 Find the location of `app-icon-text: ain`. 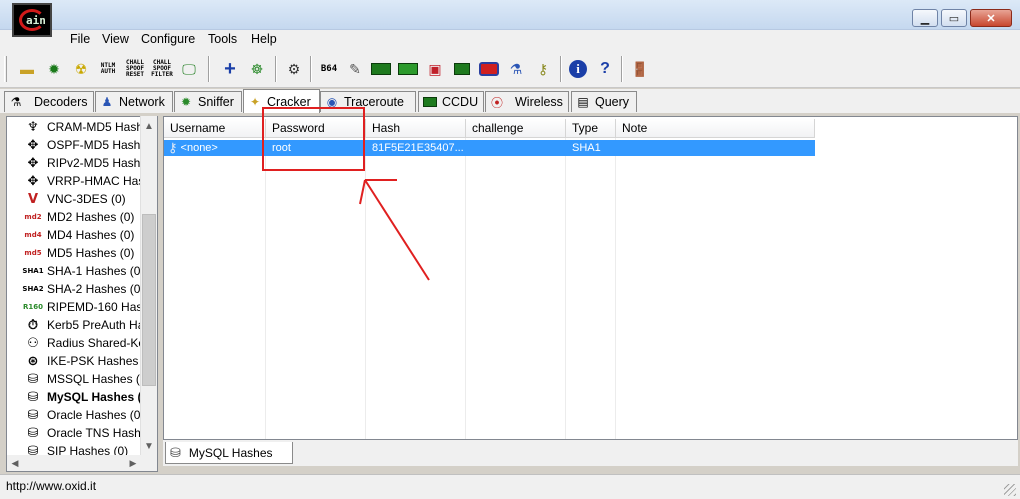

app-icon-text: ain is located at coordinates (36, 20).